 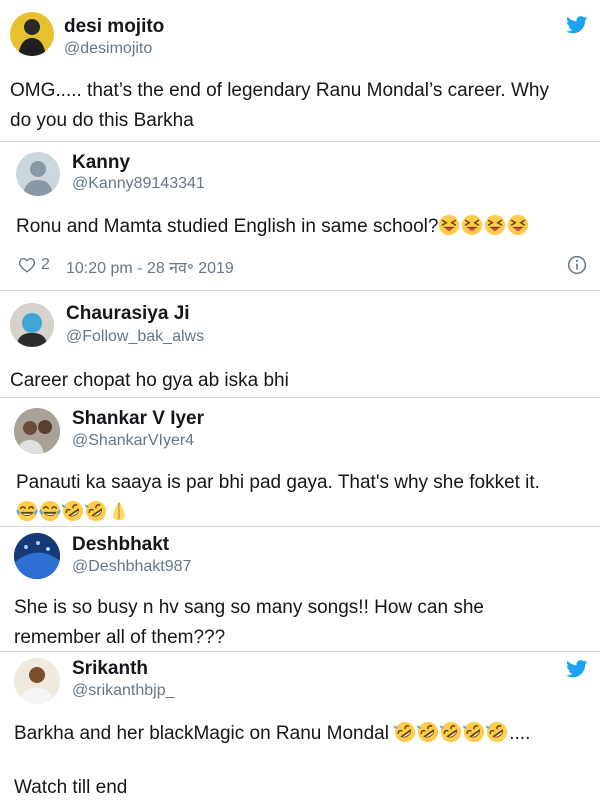 I want to click on author-name: Srikanth, so click(x=110, y=669).